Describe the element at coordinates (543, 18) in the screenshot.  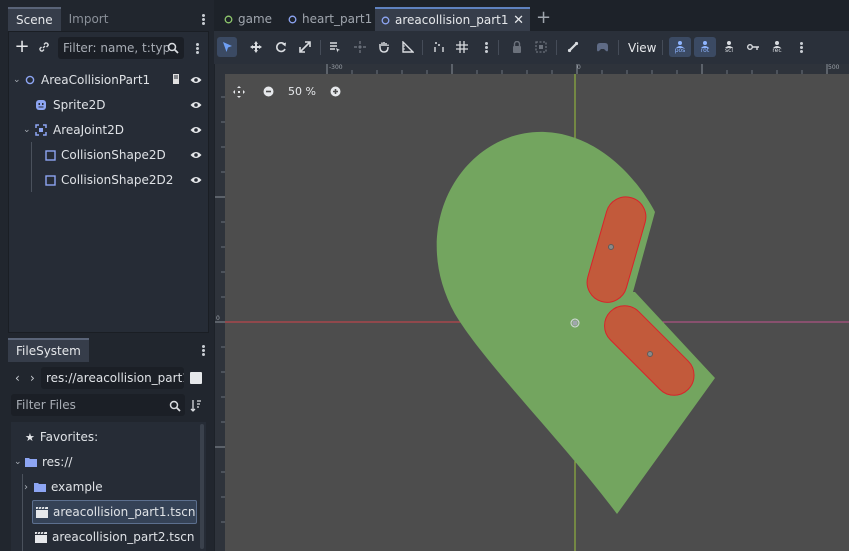
I see `add-tab-icon: +` at that location.